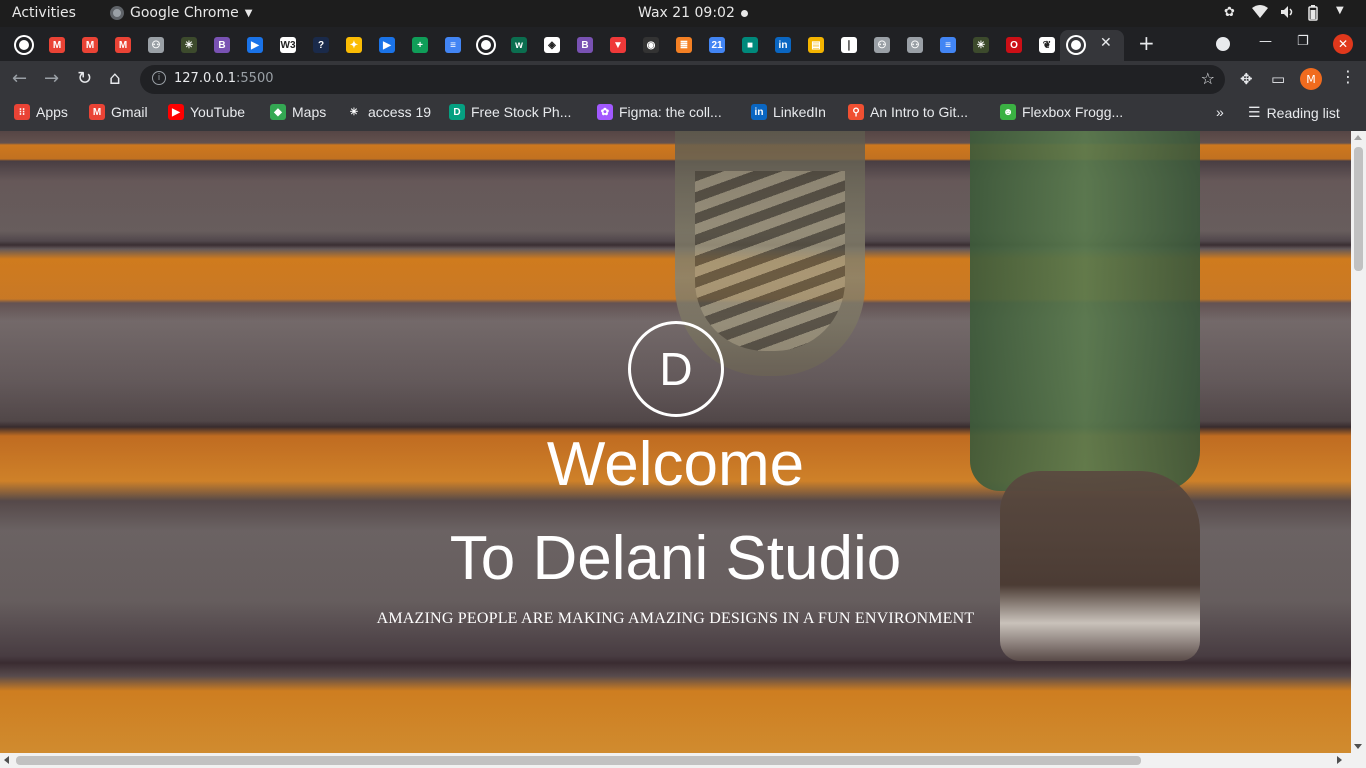 Image resolution: width=1366 pixels, height=768 pixels. What do you see at coordinates (1287, 13) in the screenshot?
I see `system-tray: ✿ ▼` at bounding box center [1287, 13].